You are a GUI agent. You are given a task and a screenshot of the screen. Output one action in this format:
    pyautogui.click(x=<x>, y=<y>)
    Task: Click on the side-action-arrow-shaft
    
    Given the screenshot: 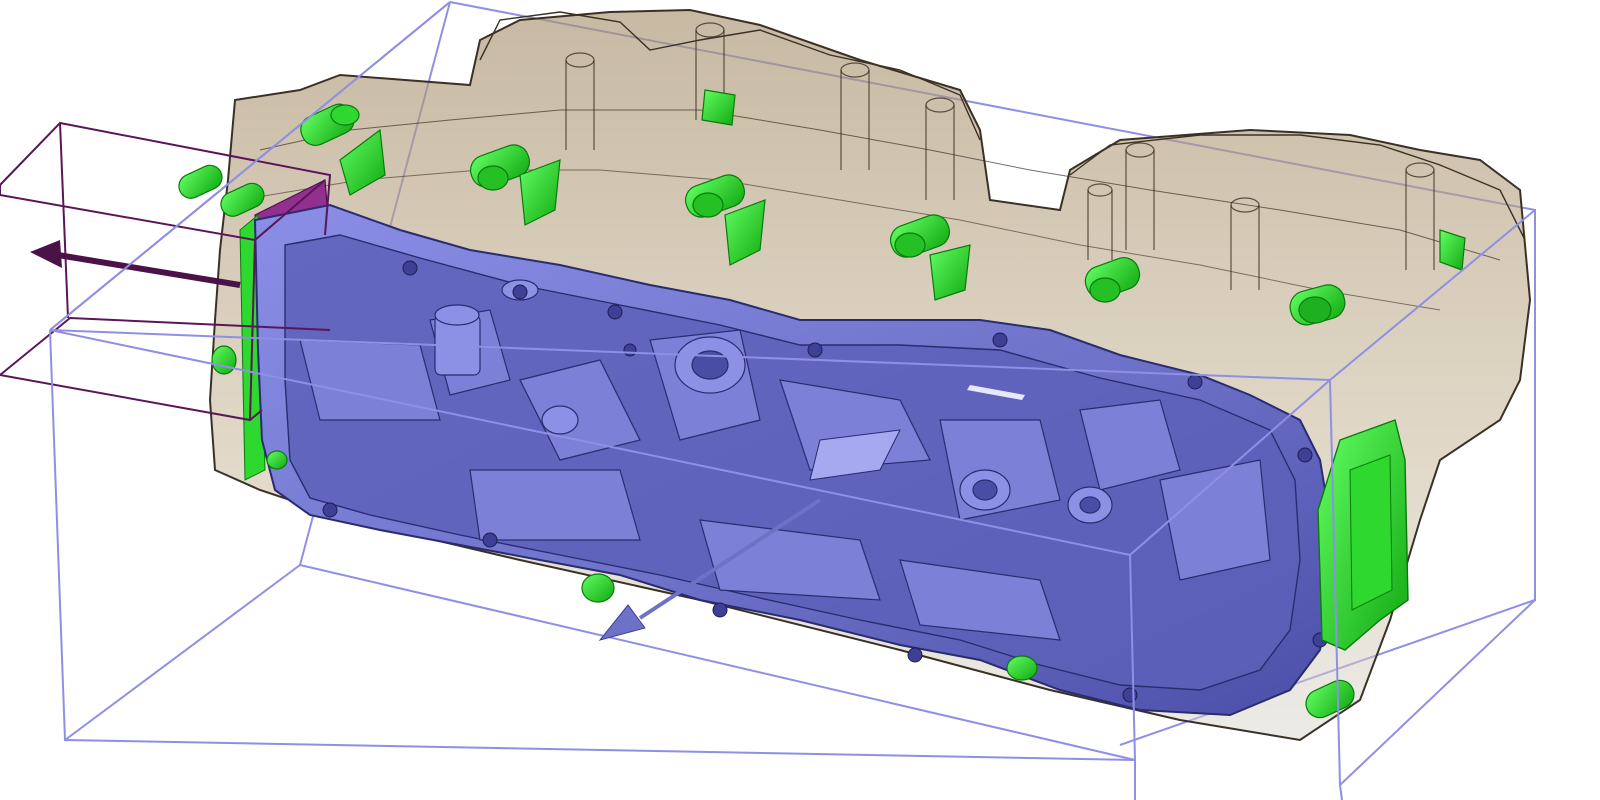 What is the action you would take?
    pyautogui.click(x=149, y=270)
    